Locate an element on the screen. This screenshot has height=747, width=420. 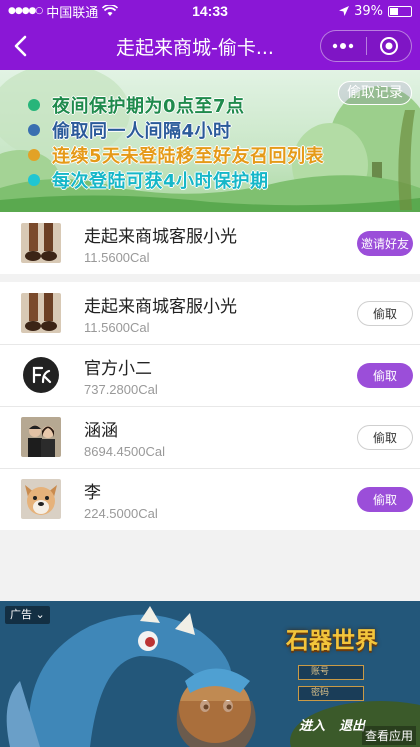
battery-percent: 39% is located at coordinates (368, 11).